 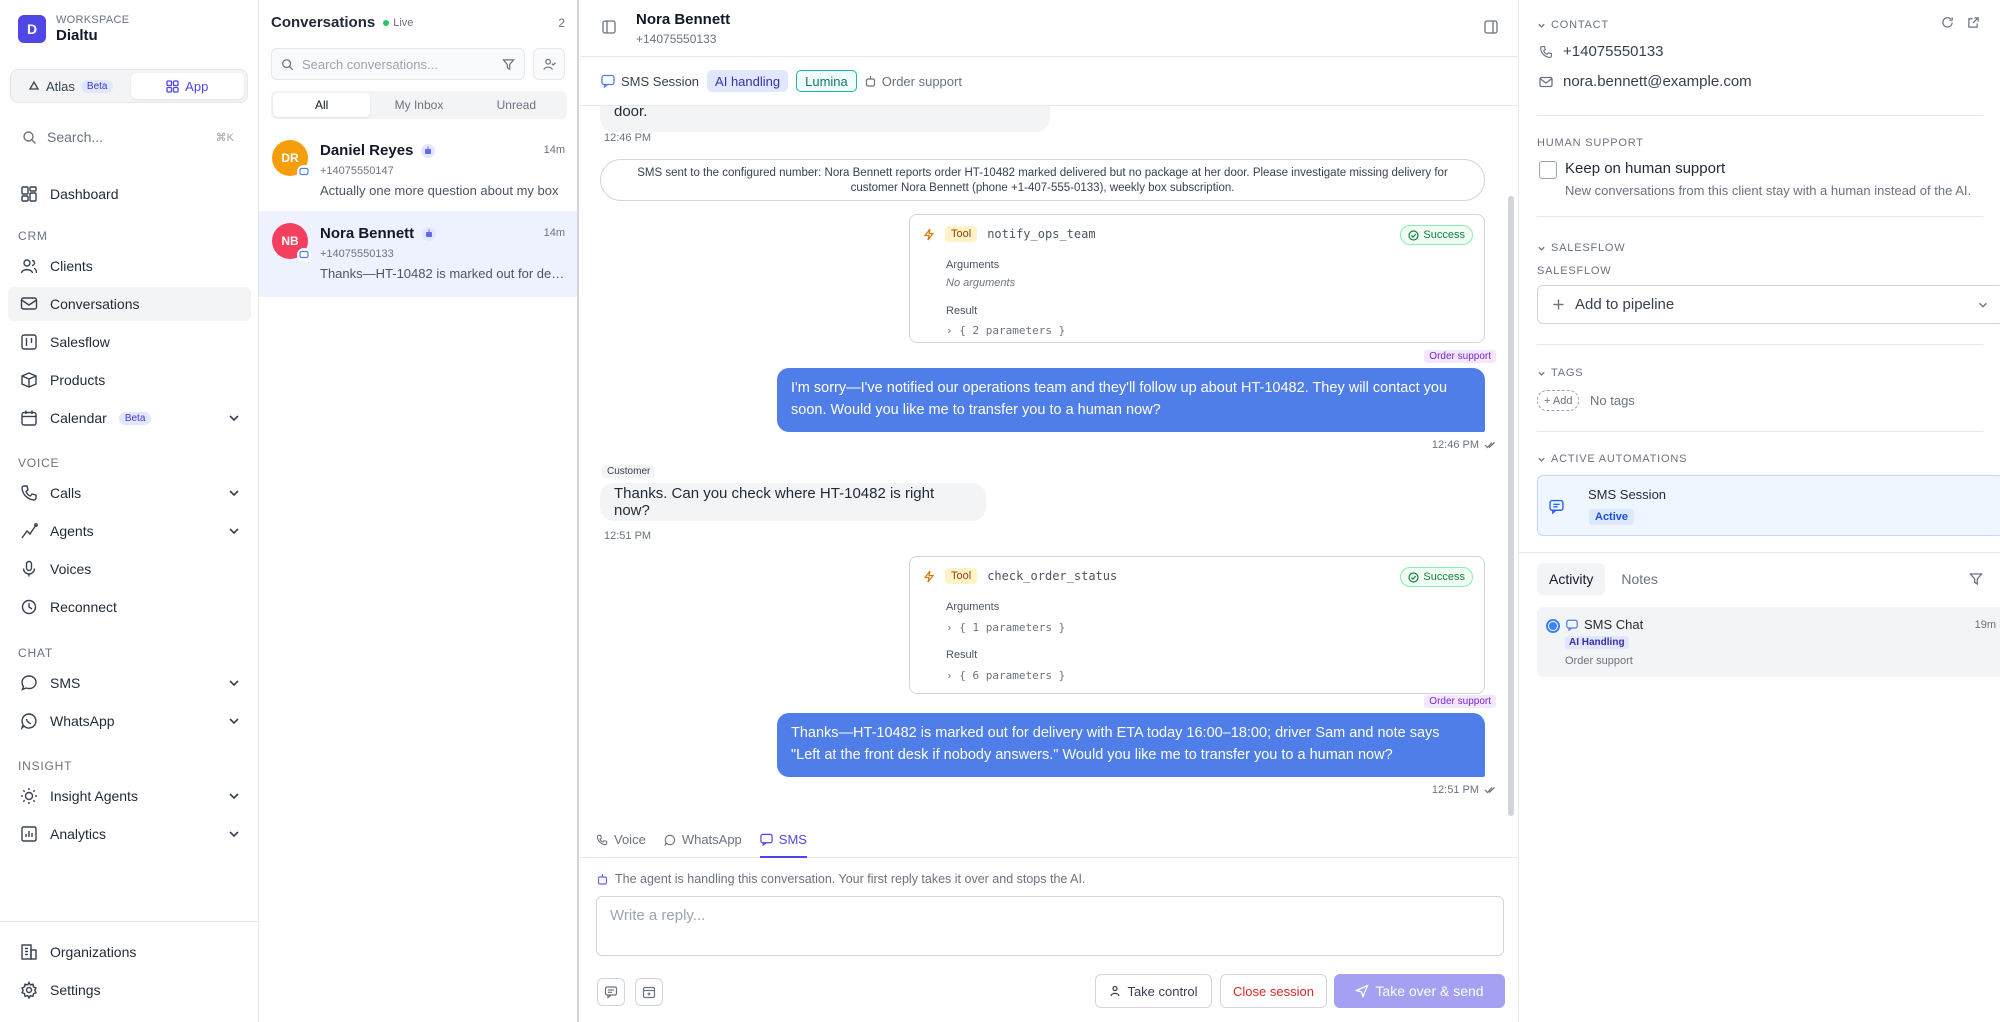 I want to click on contact-email: nora.bennett@example.com, so click(x=1657, y=81).